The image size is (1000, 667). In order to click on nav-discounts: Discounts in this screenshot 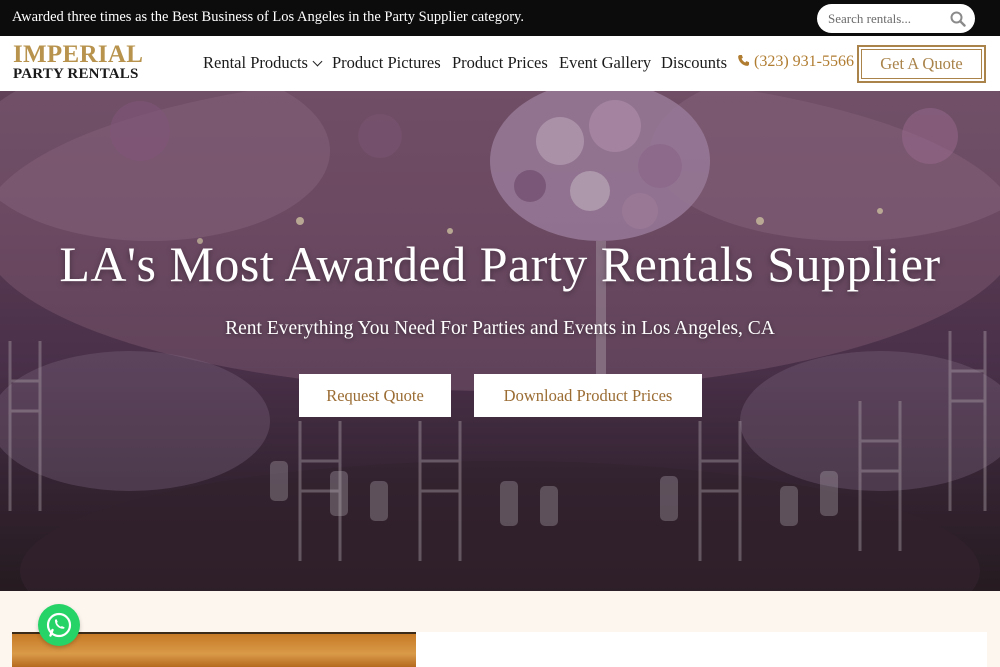, I will do `click(694, 63)`.